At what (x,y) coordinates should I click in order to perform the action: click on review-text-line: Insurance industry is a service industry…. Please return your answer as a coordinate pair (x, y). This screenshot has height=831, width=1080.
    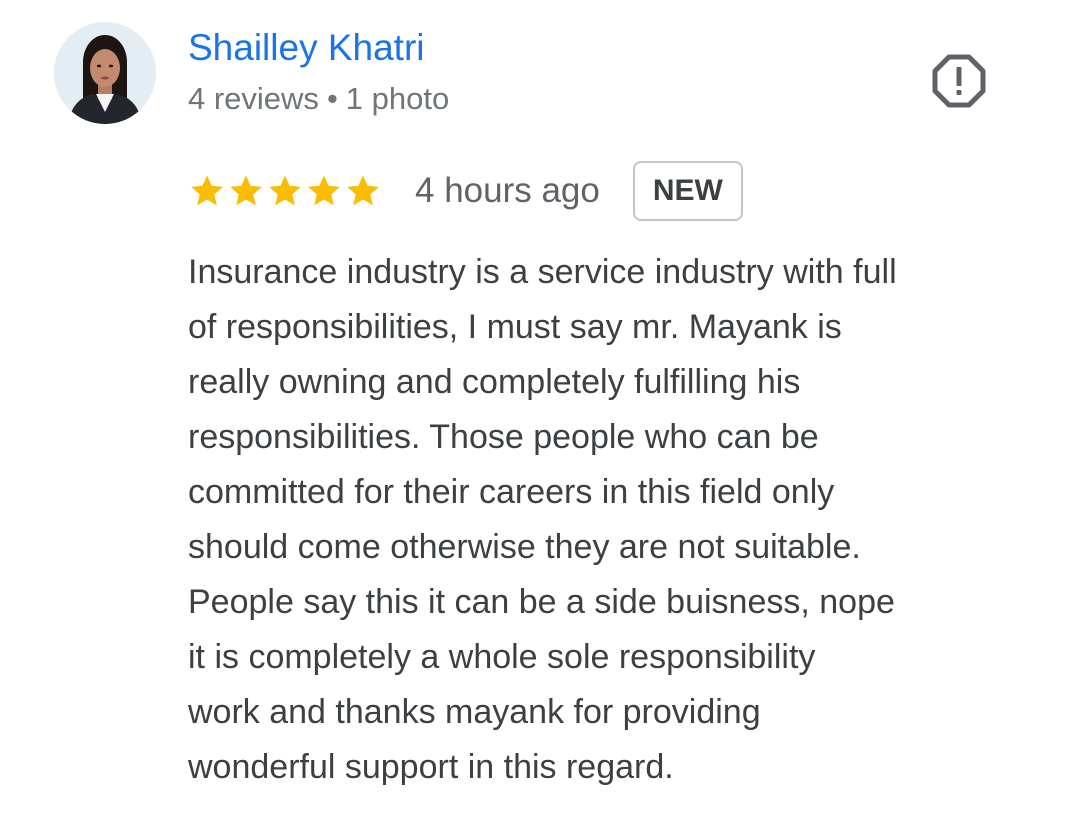
    Looking at the image, I should click on (542, 272).